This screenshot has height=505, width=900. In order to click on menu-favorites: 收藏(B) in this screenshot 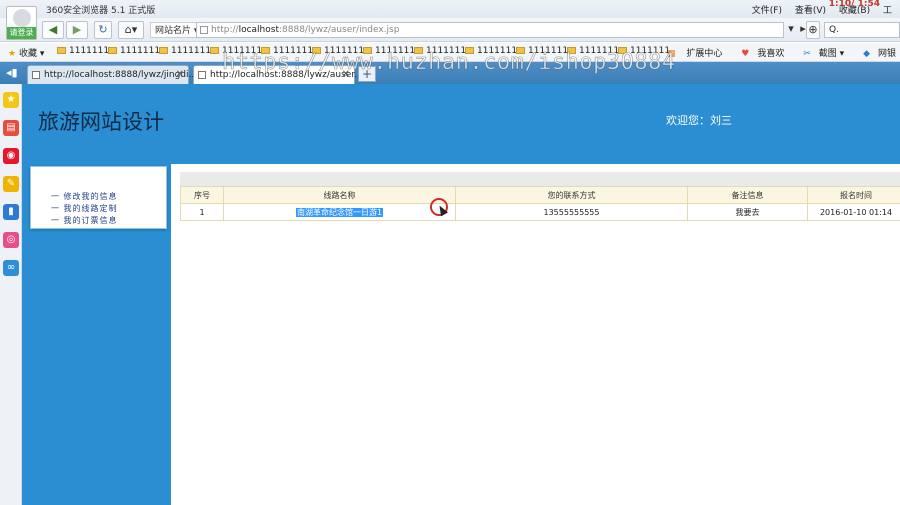, I will do `click(854, 11)`.